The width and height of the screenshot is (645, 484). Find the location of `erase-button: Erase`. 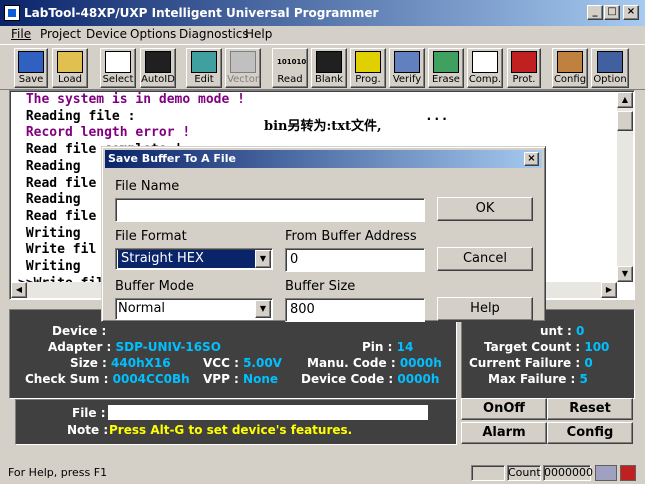

erase-button: Erase is located at coordinates (446, 68).